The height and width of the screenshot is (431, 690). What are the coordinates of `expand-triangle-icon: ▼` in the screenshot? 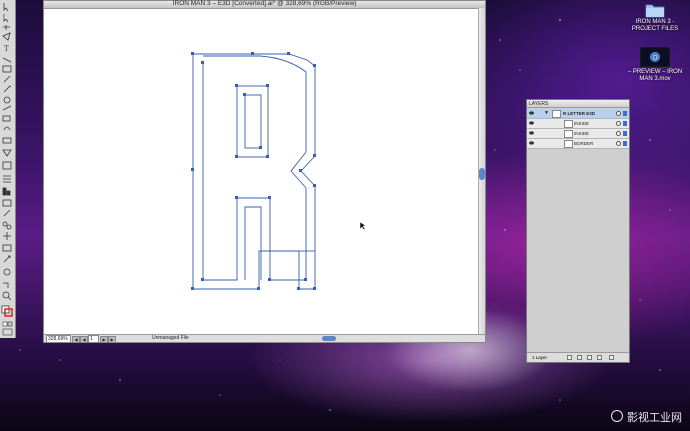 It's located at (546, 113).